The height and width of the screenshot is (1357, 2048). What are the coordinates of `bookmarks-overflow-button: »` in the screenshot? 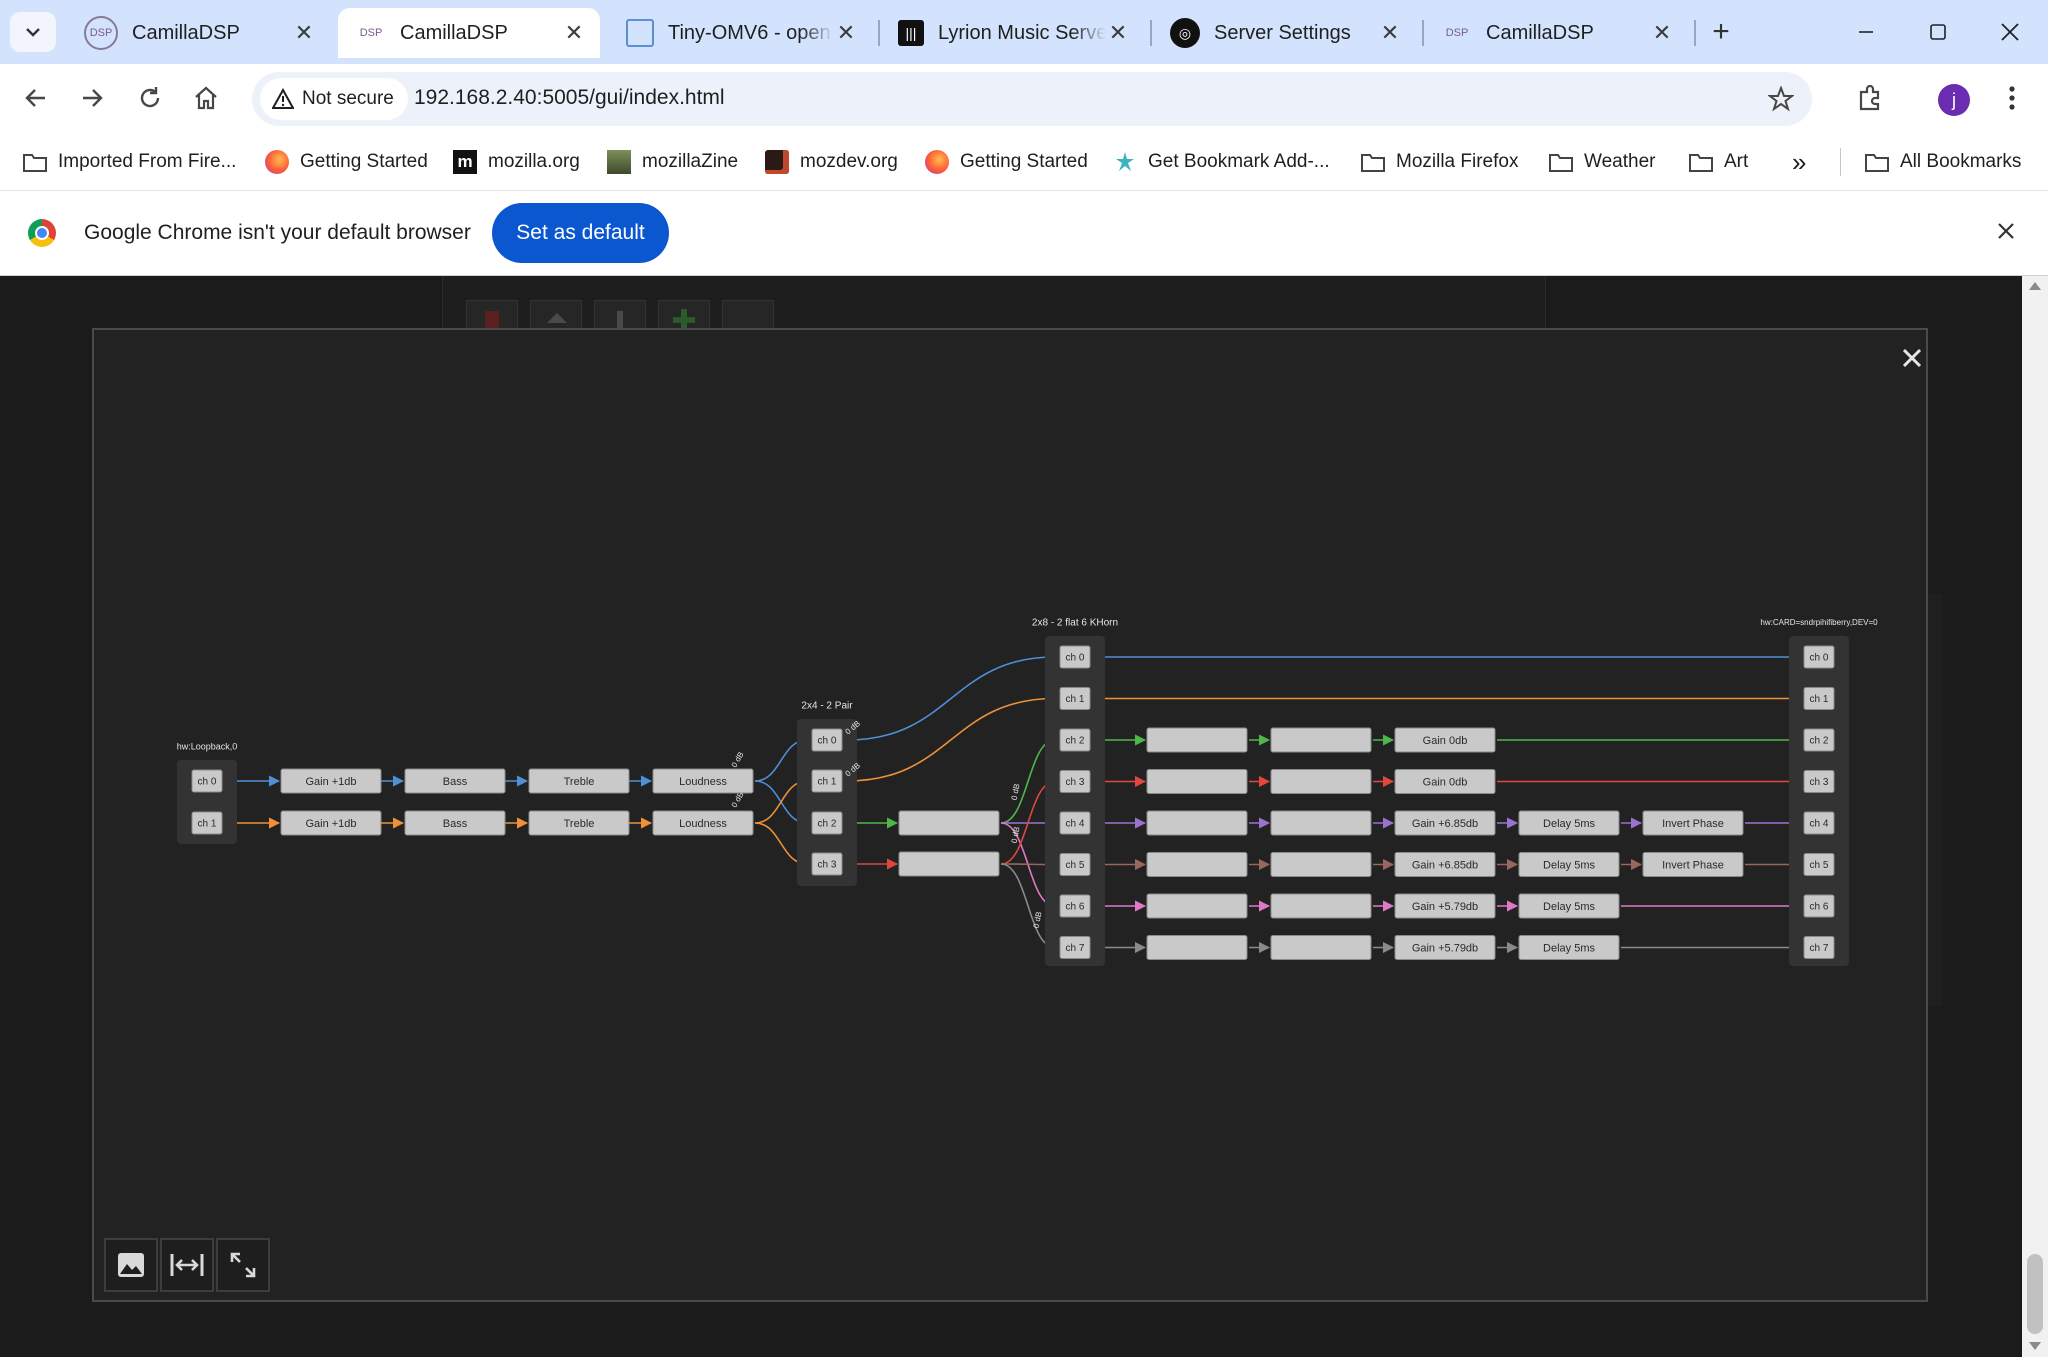 It's located at (1799, 162).